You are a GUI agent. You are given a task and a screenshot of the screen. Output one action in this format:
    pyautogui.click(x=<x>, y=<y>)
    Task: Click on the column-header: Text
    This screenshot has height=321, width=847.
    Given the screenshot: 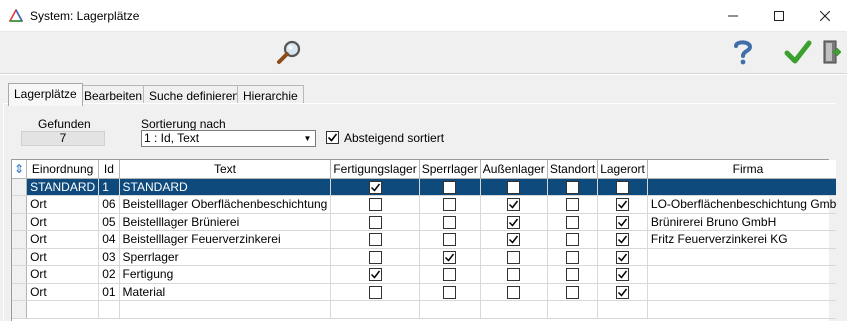 What is the action you would take?
    pyautogui.click(x=225, y=169)
    